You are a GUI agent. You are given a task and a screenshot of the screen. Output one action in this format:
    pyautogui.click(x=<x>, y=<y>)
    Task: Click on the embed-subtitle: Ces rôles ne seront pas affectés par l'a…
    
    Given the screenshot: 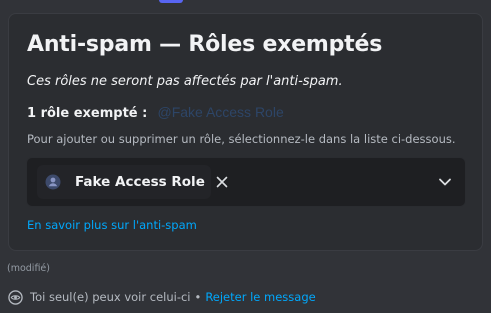 What is the action you would take?
    pyautogui.click(x=185, y=81)
    